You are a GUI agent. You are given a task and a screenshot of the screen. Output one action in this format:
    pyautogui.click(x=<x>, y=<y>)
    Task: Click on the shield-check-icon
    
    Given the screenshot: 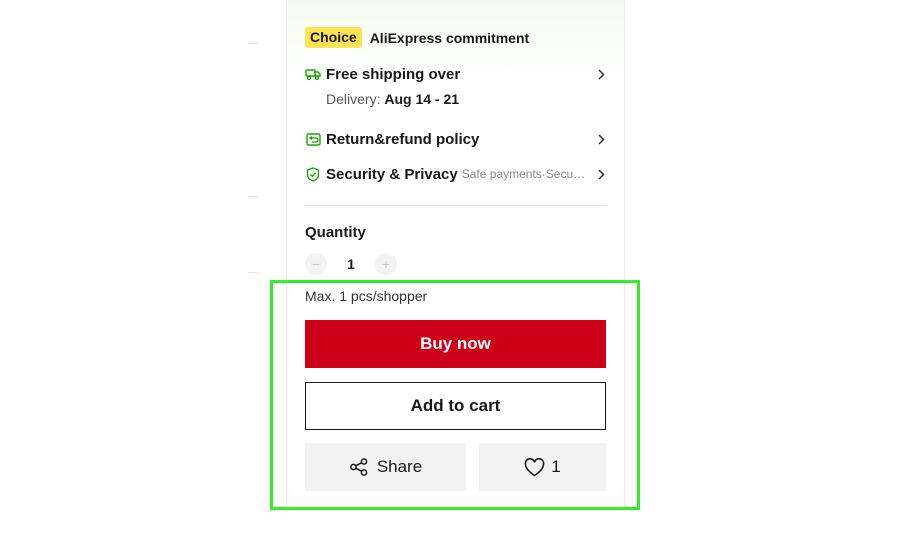 What is the action you would take?
    pyautogui.click(x=313, y=174)
    